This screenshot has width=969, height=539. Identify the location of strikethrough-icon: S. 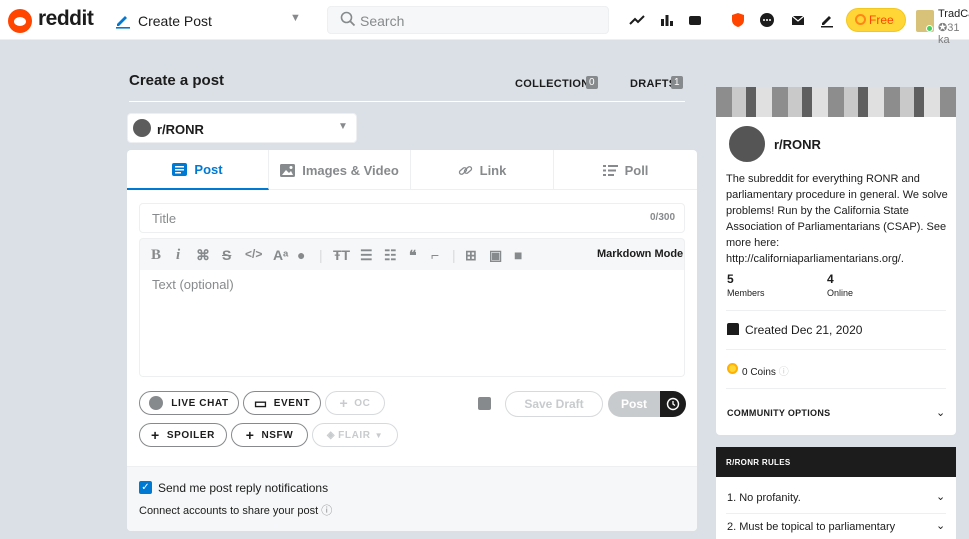
(226, 255).